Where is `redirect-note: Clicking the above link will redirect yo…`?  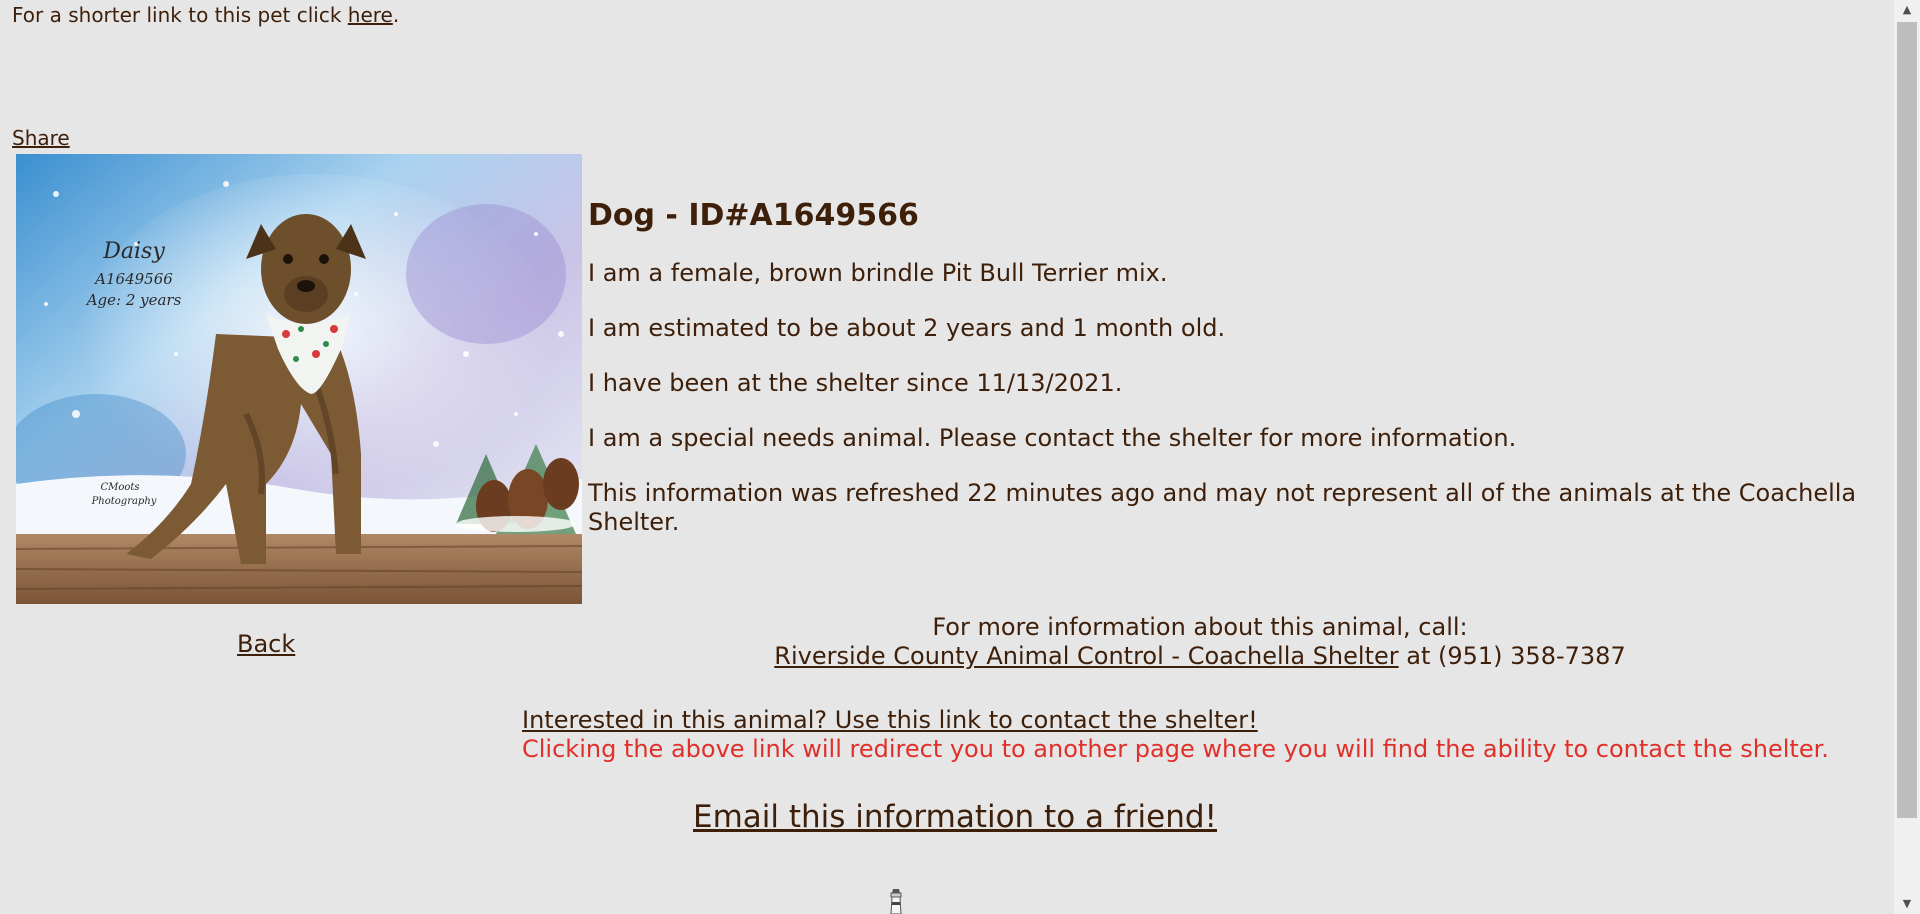 redirect-note: Clicking the above link will redirect yo… is located at coordinates (1175, 749).